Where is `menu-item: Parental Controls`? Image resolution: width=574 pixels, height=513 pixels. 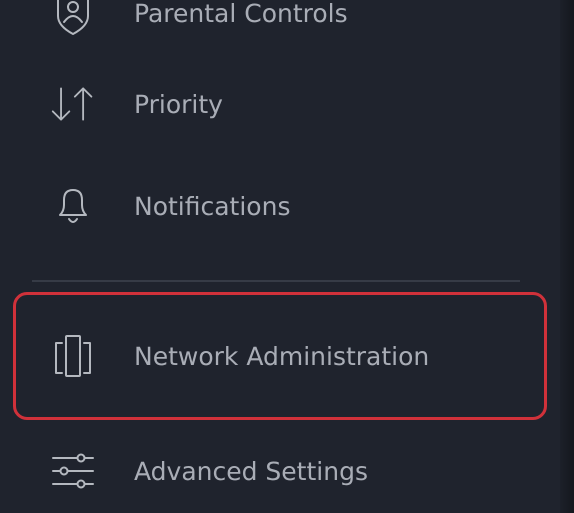 menu-item: Parental Controls is located at coordinates (280, 26).